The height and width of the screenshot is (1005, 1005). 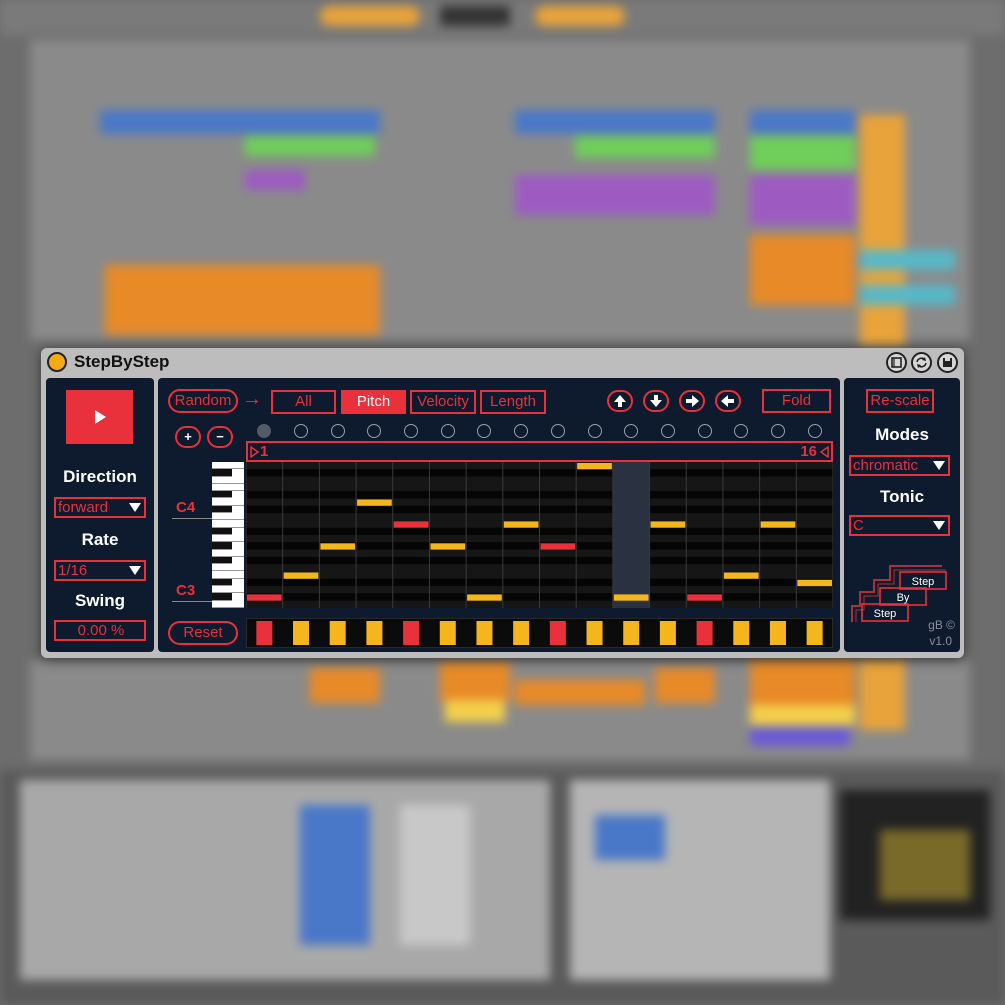 What do you see at coordinates (796, 401) in the screenshot?
I see `fold-button: Fold` at bounding box center [796, 401].